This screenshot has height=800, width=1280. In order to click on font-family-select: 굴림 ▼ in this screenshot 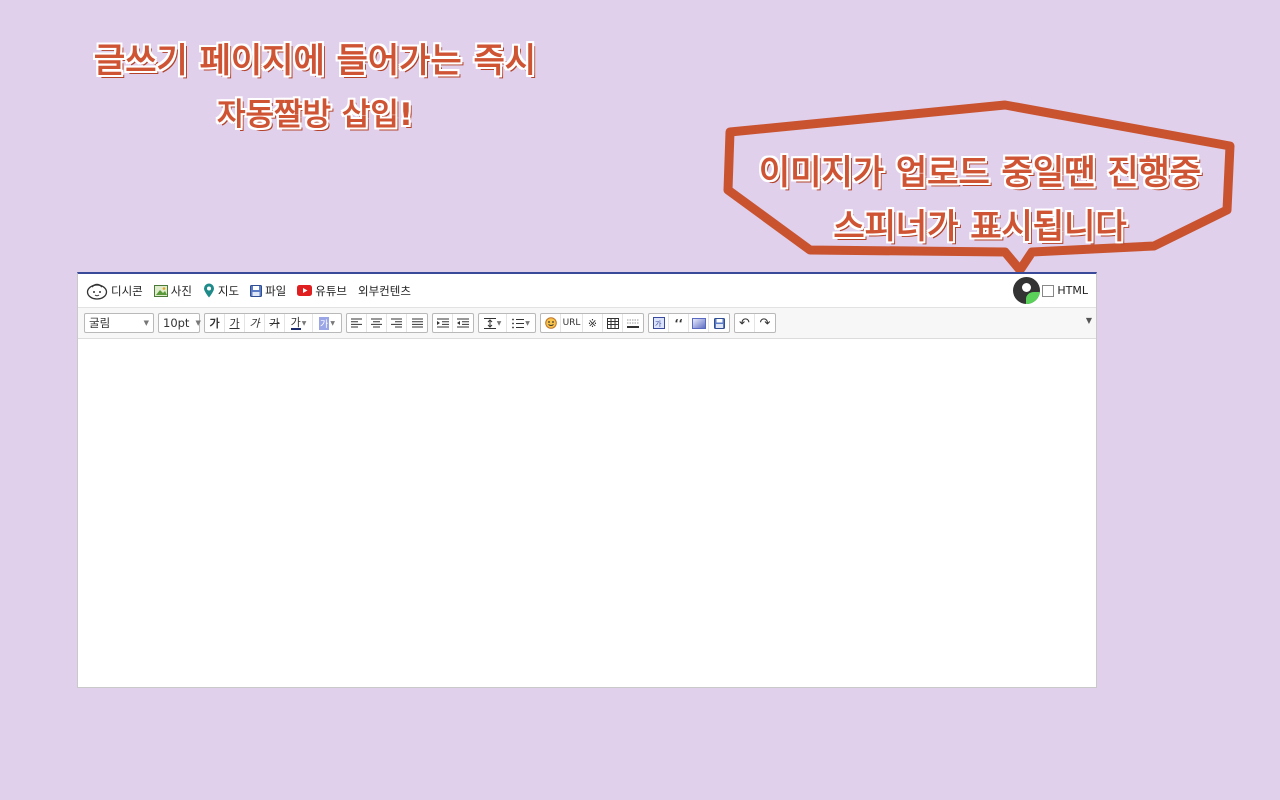, I will do `click(119, 323)`.